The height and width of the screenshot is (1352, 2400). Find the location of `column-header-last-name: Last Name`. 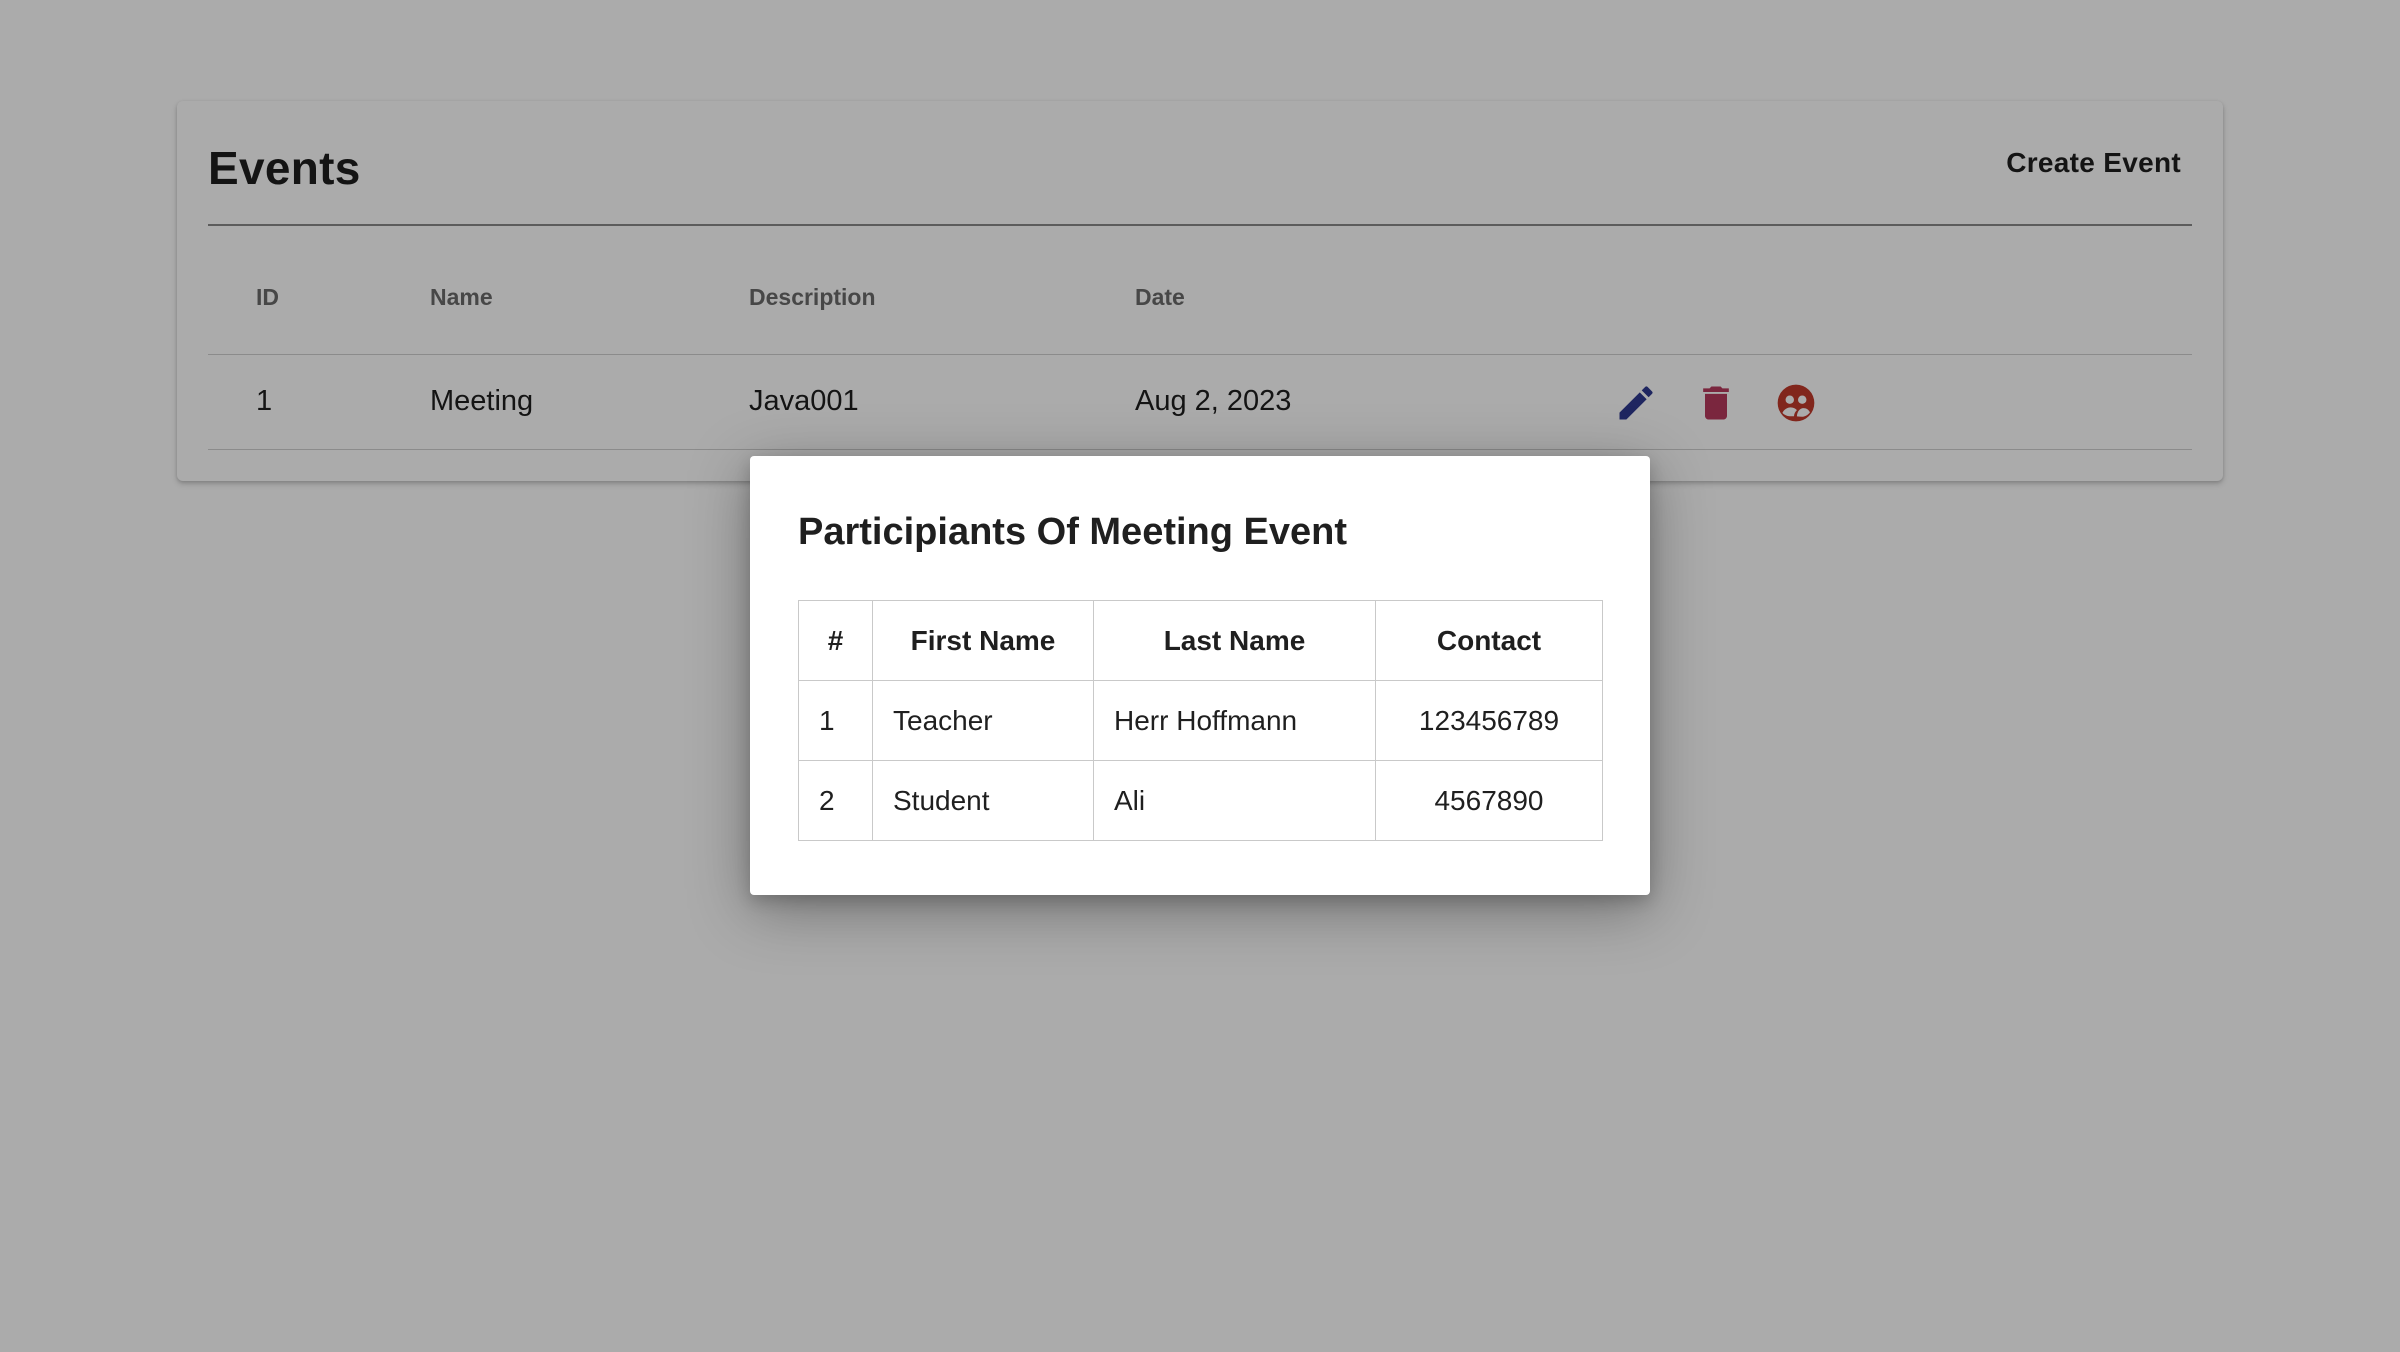

column-header-last-name: Last Name is located at coordinates (1234, 640).